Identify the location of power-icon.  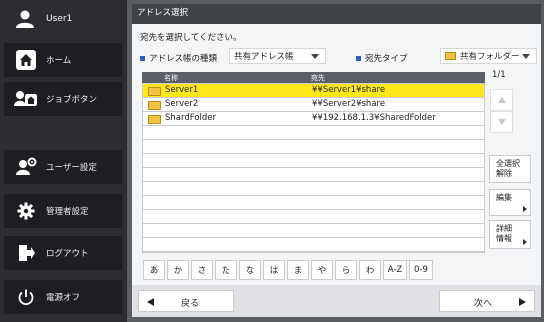
(26, 297).